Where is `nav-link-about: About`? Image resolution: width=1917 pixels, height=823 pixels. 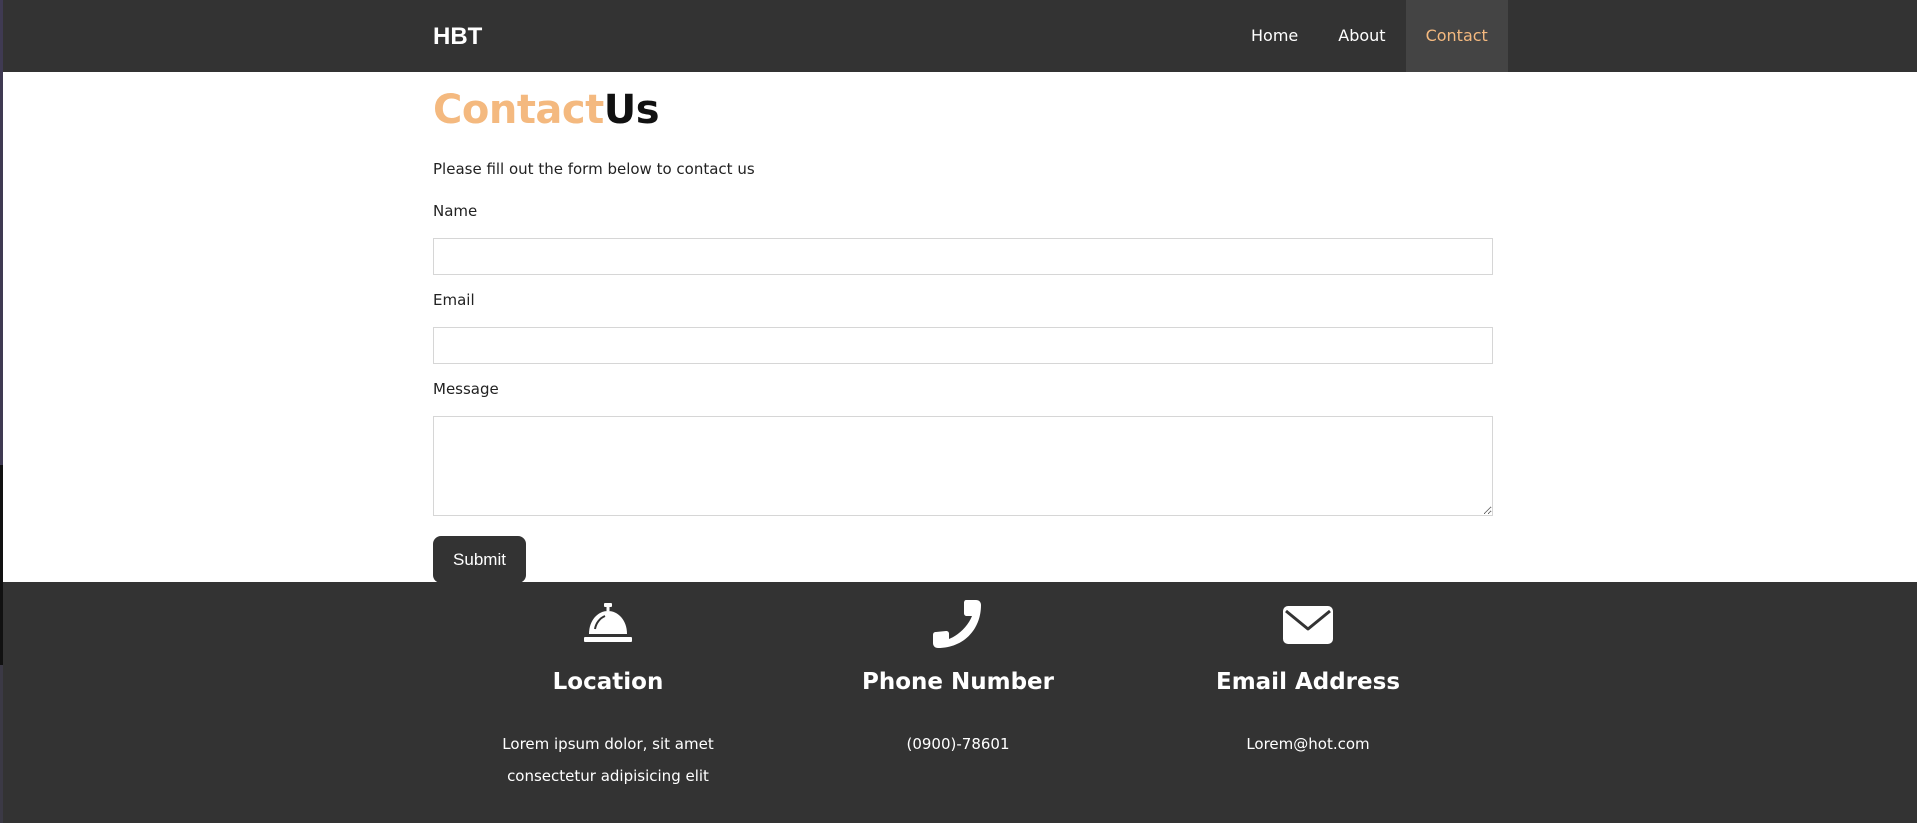
nav-link-about: About is located at coordinates (1361, 36).